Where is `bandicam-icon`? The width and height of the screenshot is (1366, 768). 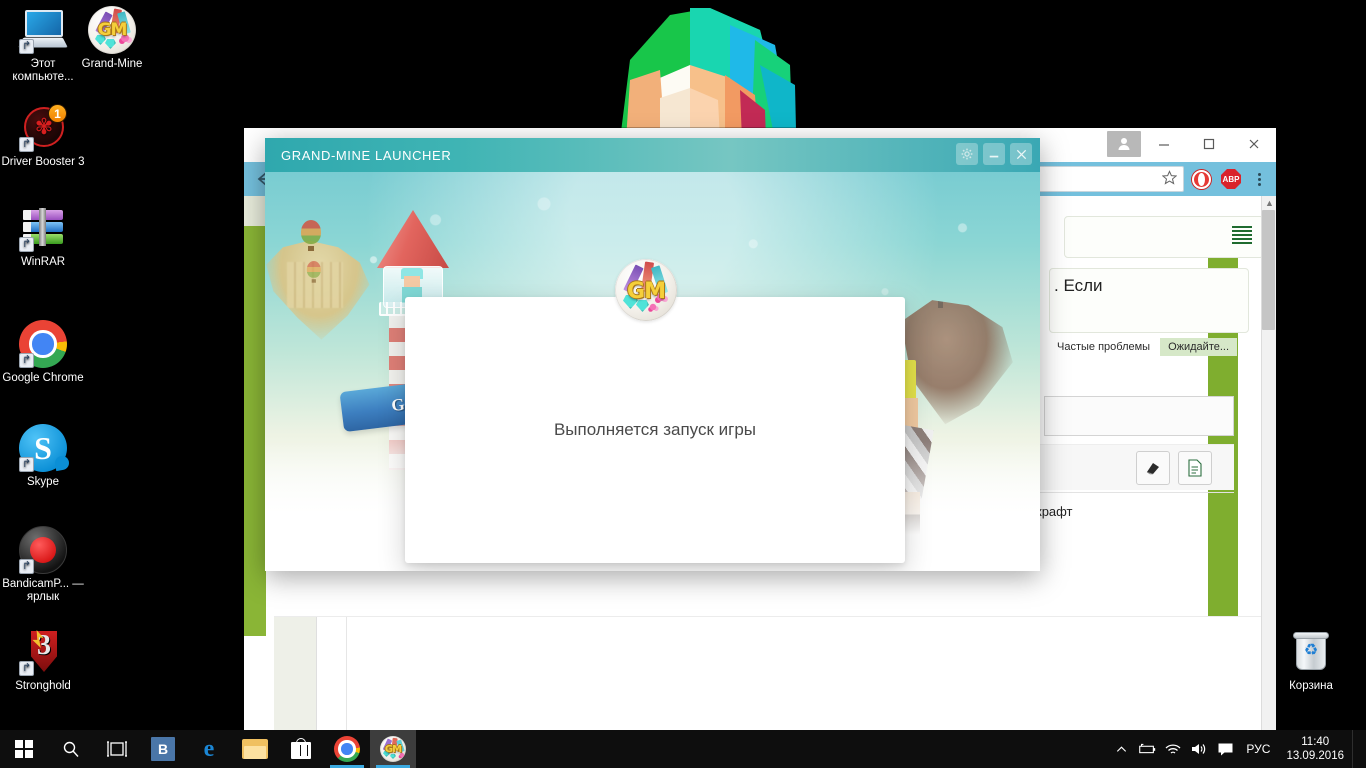 bandicam-icon is located at coordinates (43, 550).